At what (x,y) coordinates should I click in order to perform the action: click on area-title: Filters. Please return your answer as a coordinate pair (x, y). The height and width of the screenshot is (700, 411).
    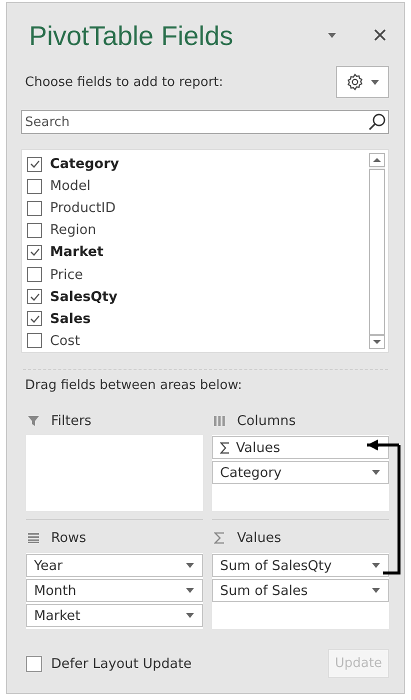
    Looking at the image, I should click on (71, 421).